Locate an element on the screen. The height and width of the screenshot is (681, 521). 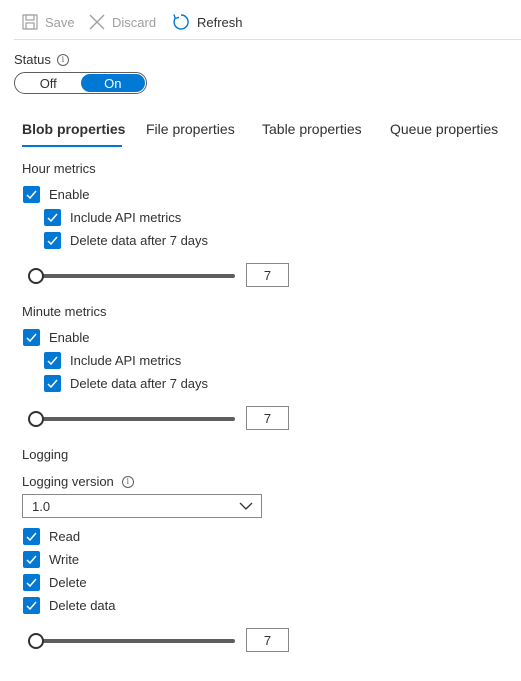
command-bar: Save Discard Refresh is located at coordinates (267, 24).